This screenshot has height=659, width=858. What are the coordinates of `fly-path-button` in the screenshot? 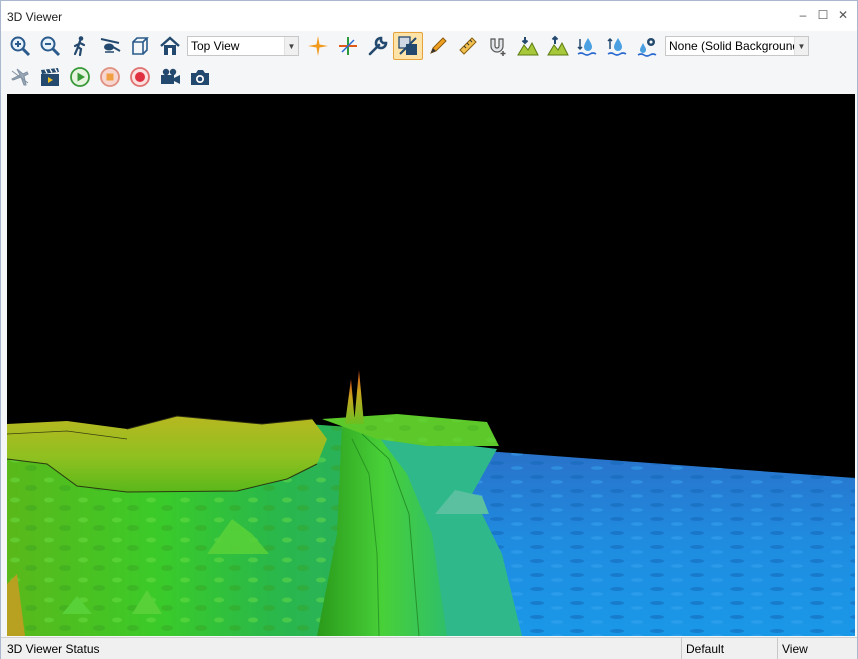 It's located at (20, 77).